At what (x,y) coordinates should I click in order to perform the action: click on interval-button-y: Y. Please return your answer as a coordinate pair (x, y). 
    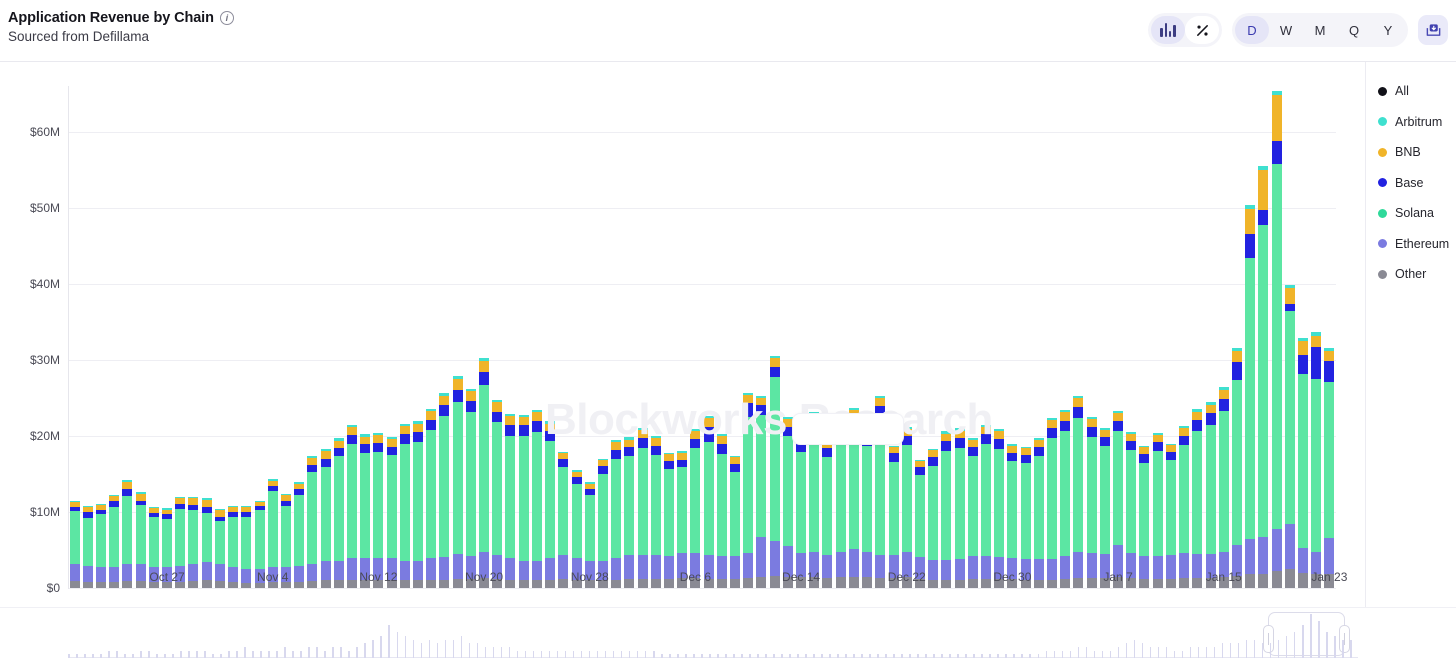
    Looking at the image, I should click on (1388, 30).